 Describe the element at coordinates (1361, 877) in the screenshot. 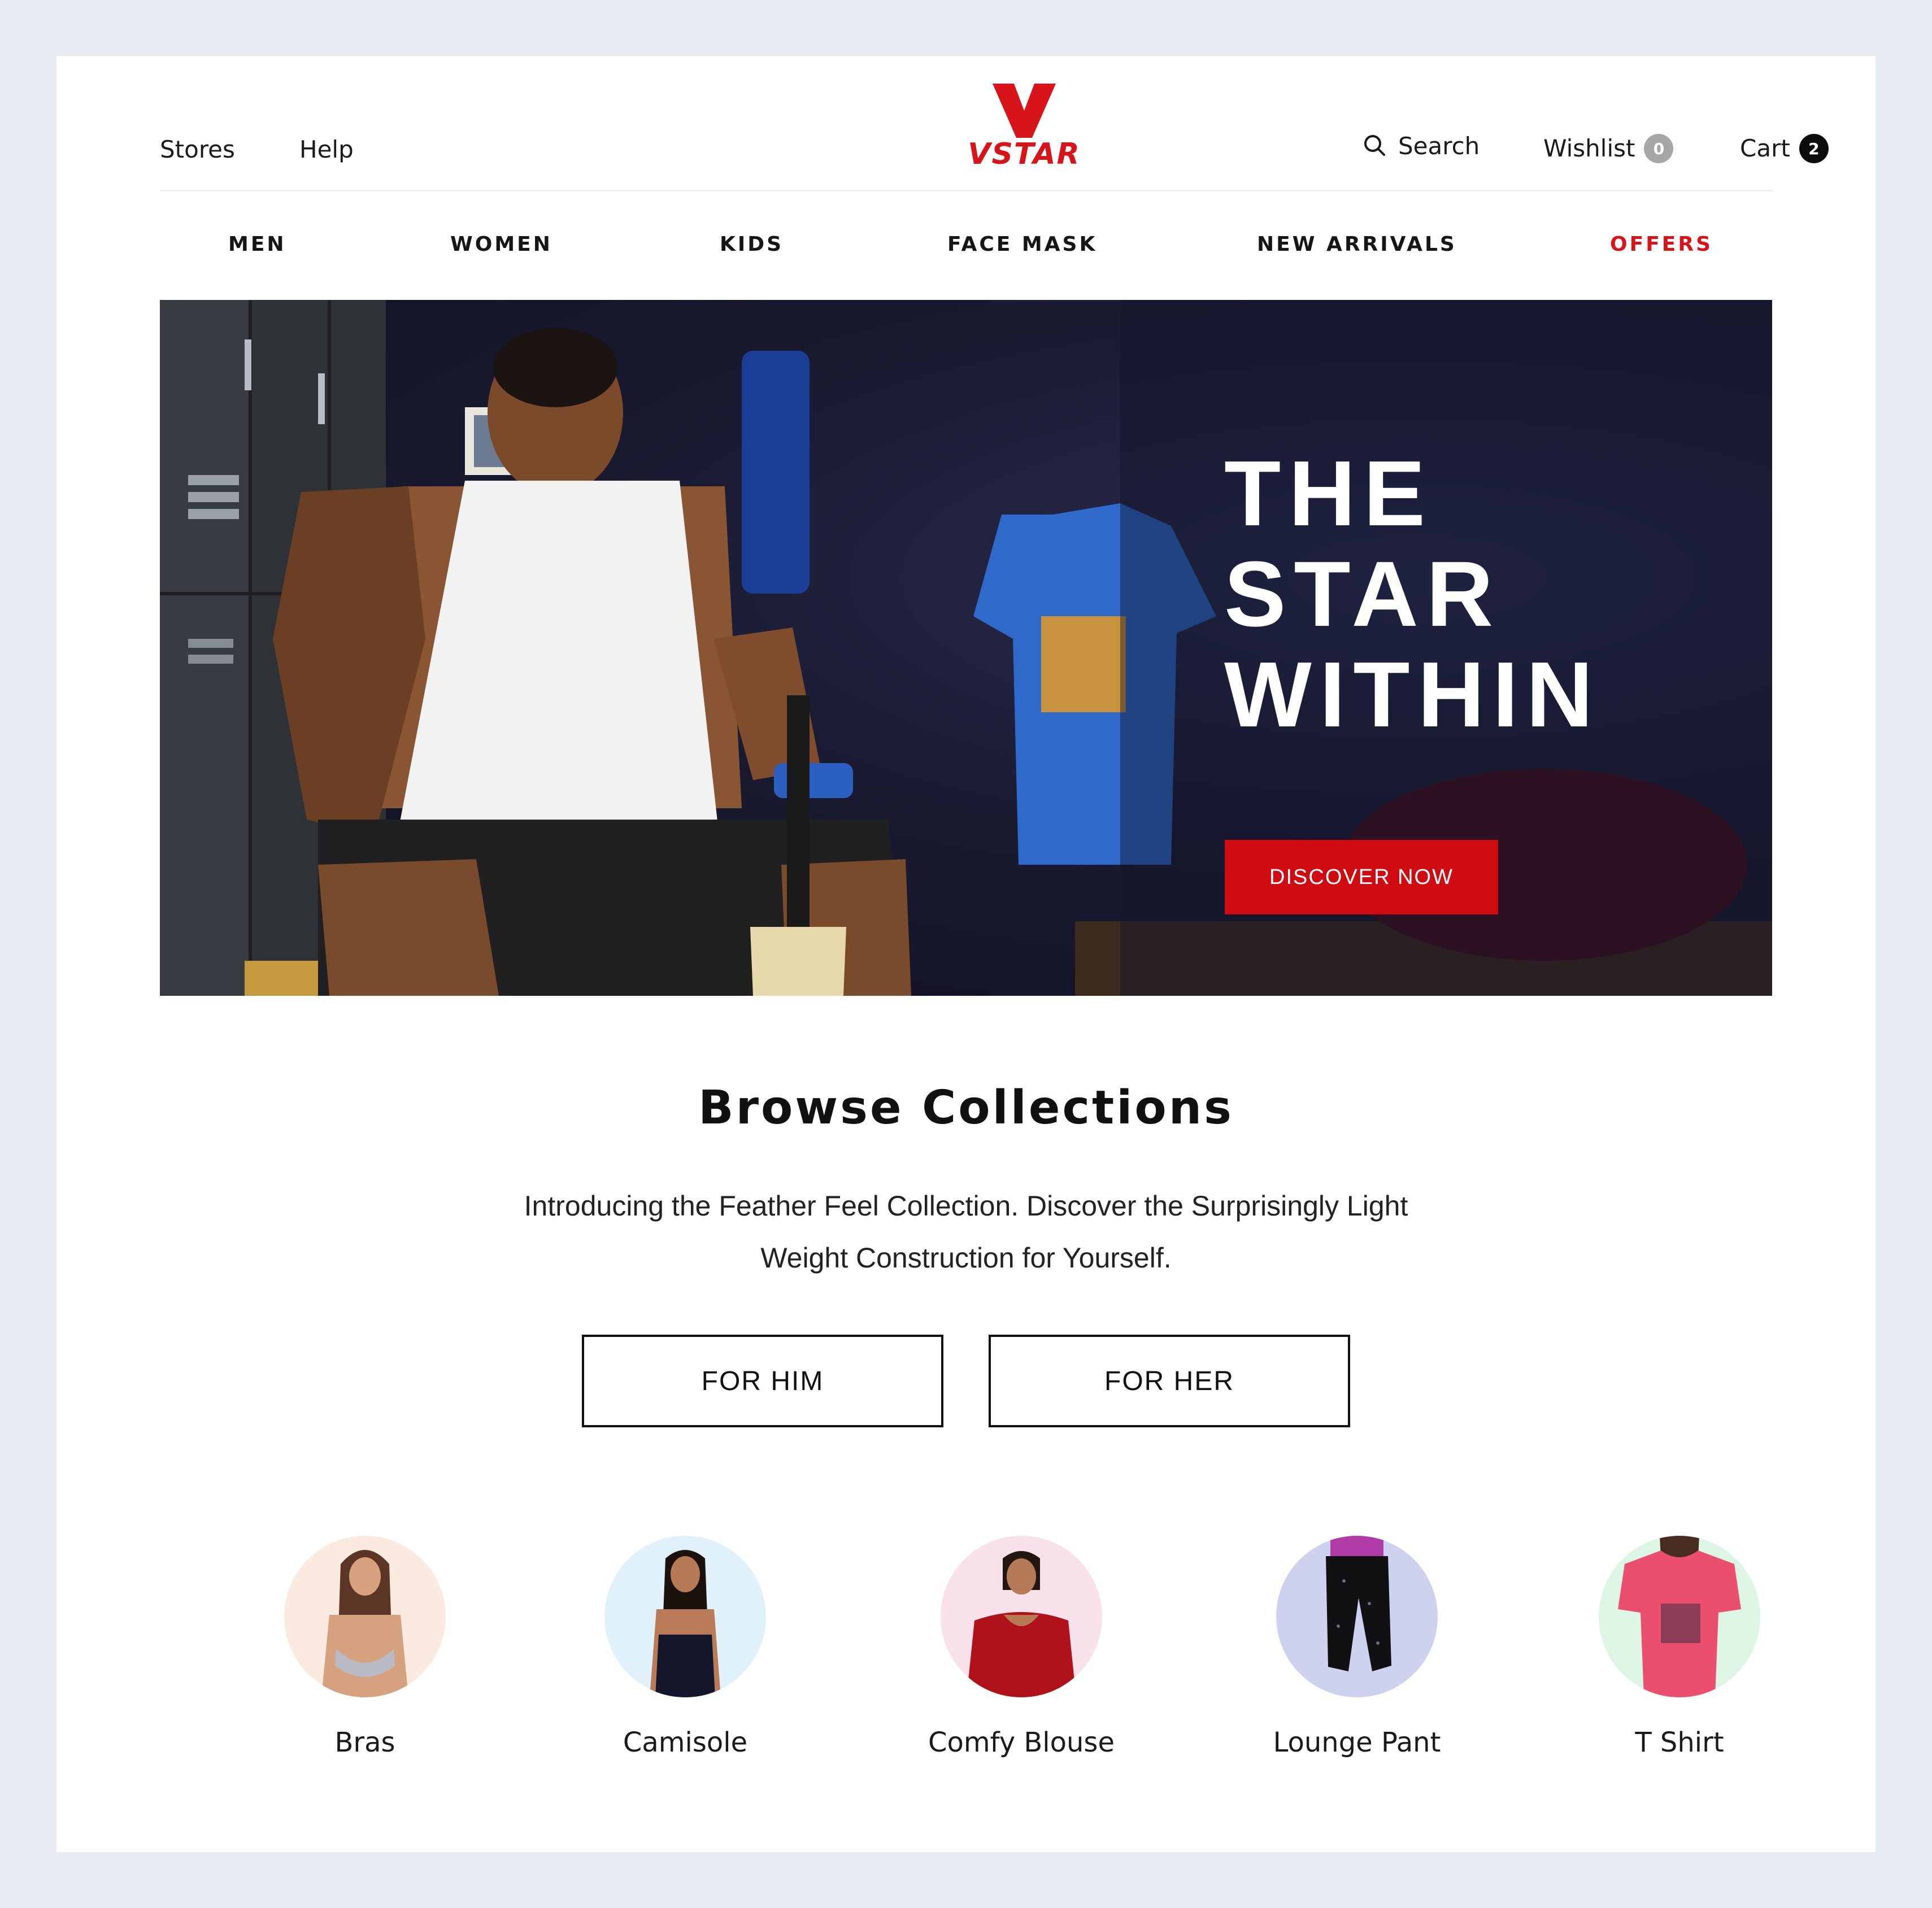

I see `discover-now-button: DISCOVER NOW` at that location.